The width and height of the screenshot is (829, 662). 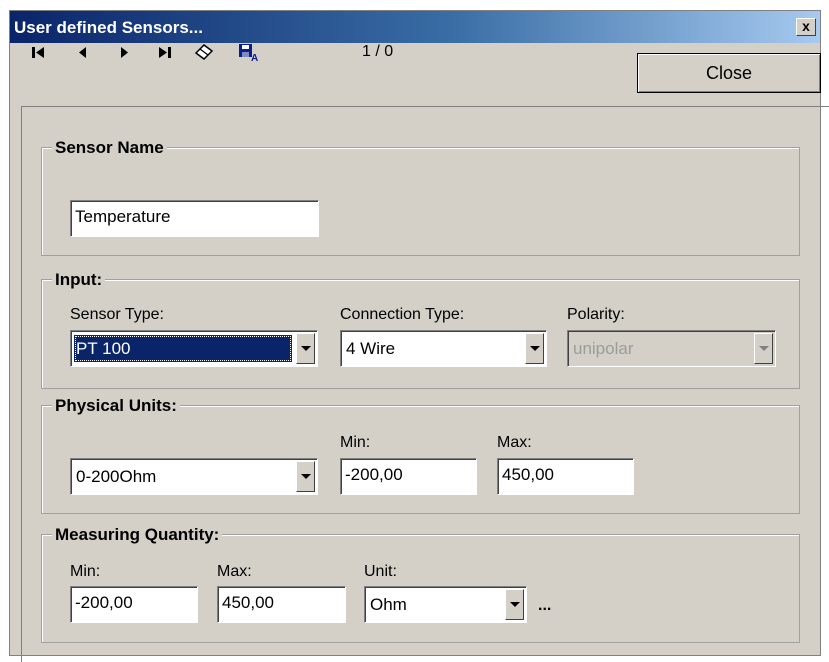 I want to click on sensor-type-select: PT 100, so click(x=194, y=348).